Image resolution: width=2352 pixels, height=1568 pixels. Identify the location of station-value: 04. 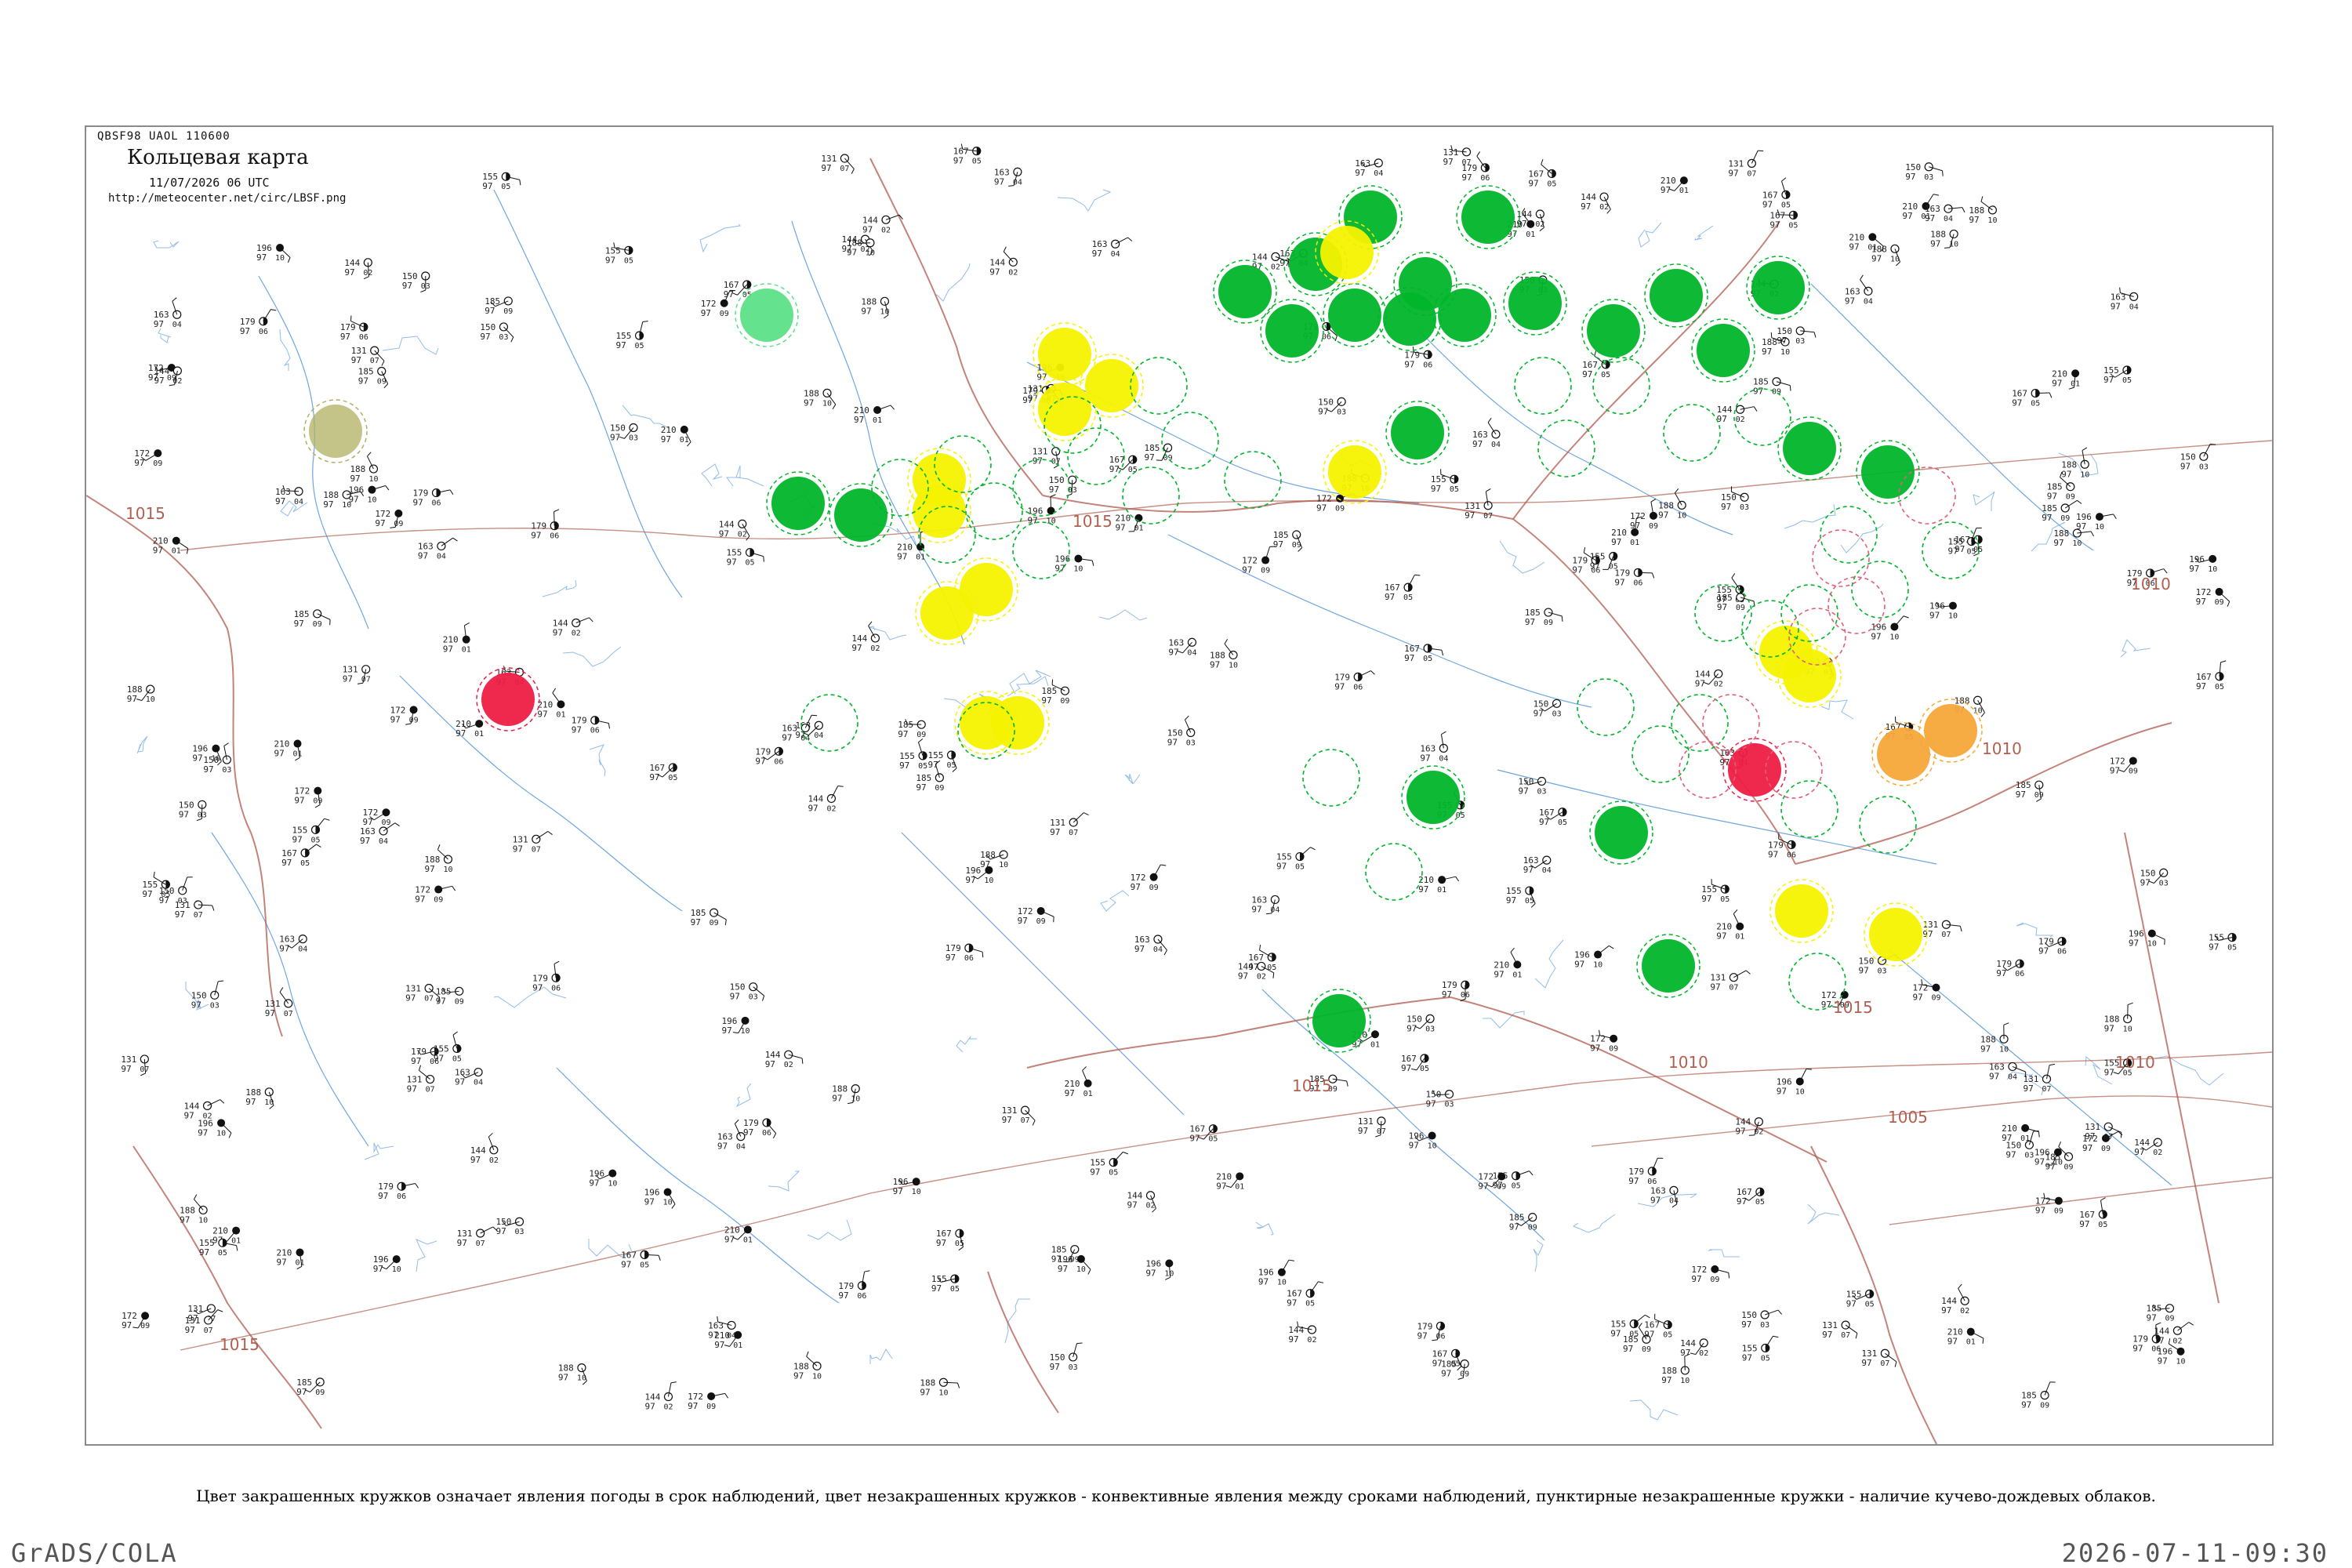
(302, 950).